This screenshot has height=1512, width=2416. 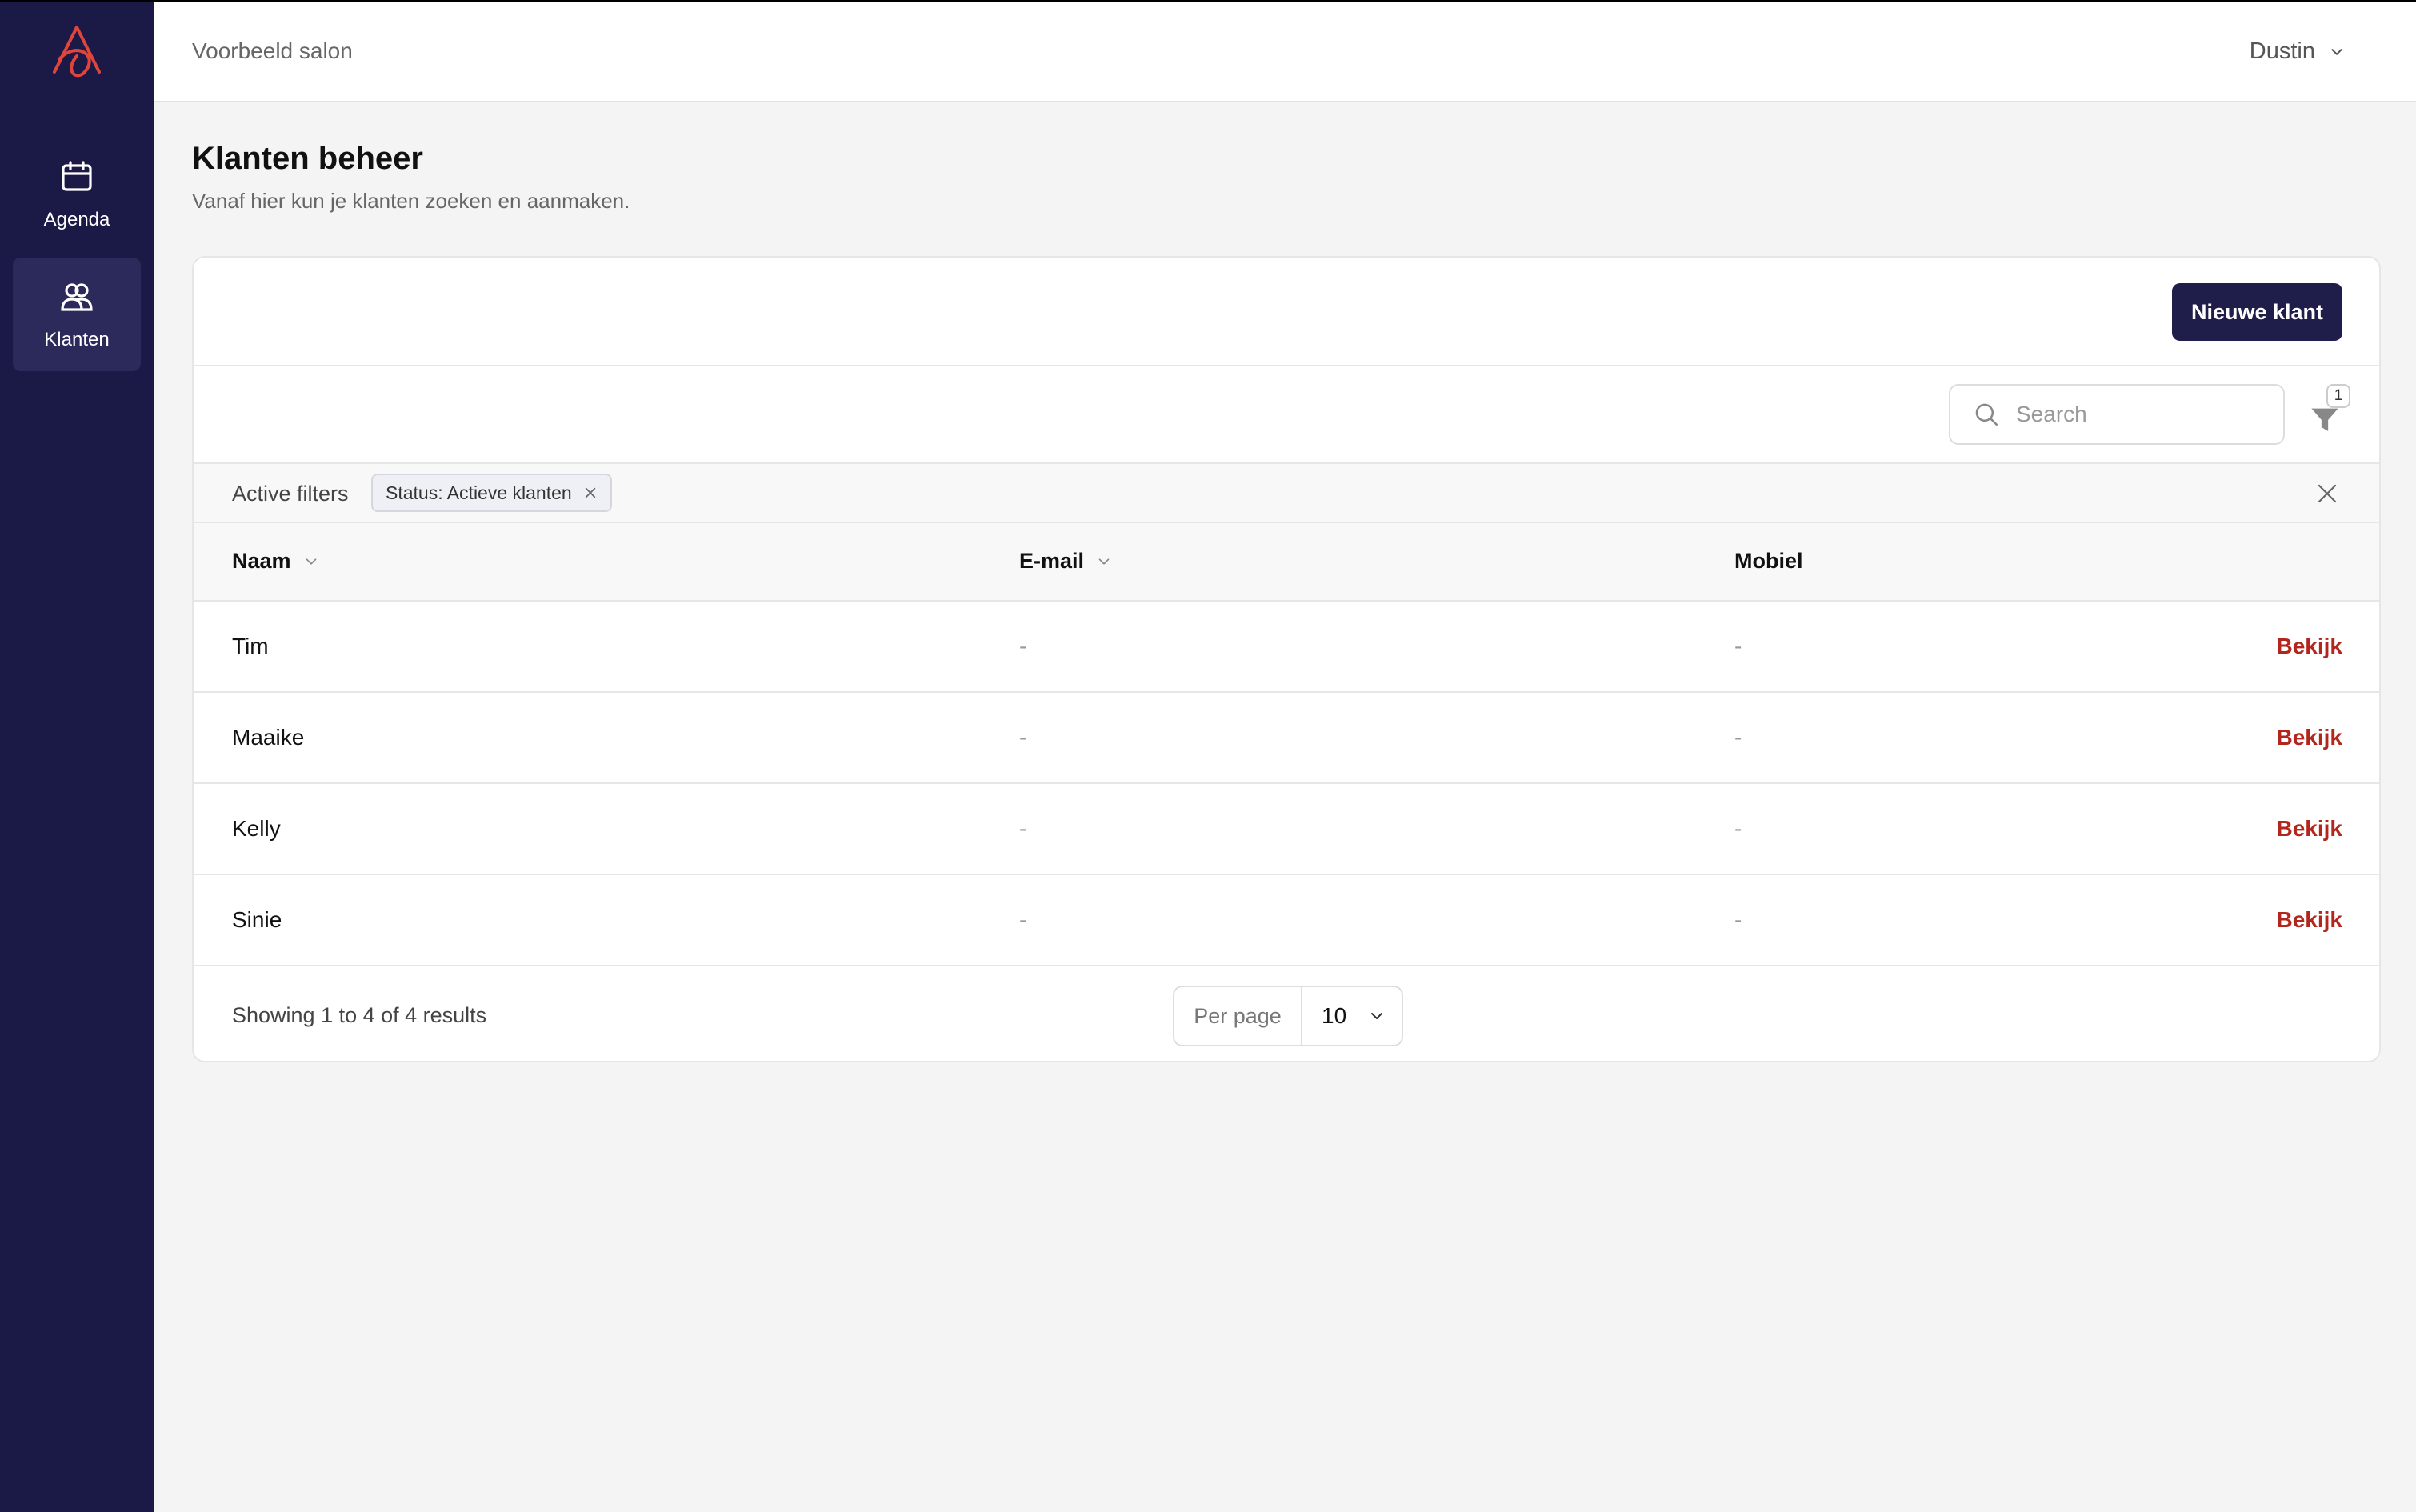 I want to click on cell-naam: Sinie, so click(x=257, y=919).